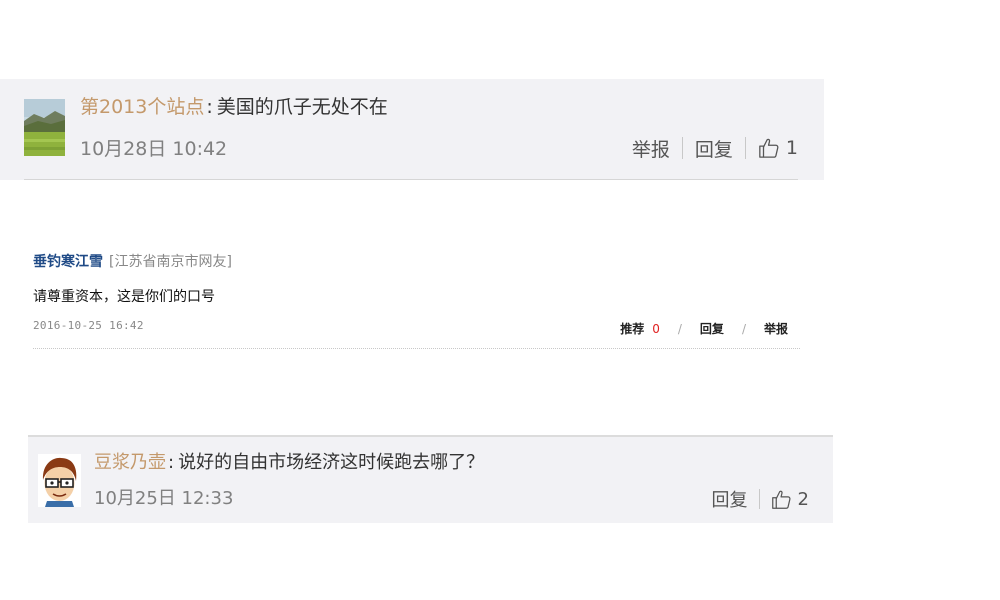 The width and height of the screenshot is (1000, 600). Describe the element at coordinates (44, 127) in the screenshot. I see `landscape-avatar-icon` at that location.